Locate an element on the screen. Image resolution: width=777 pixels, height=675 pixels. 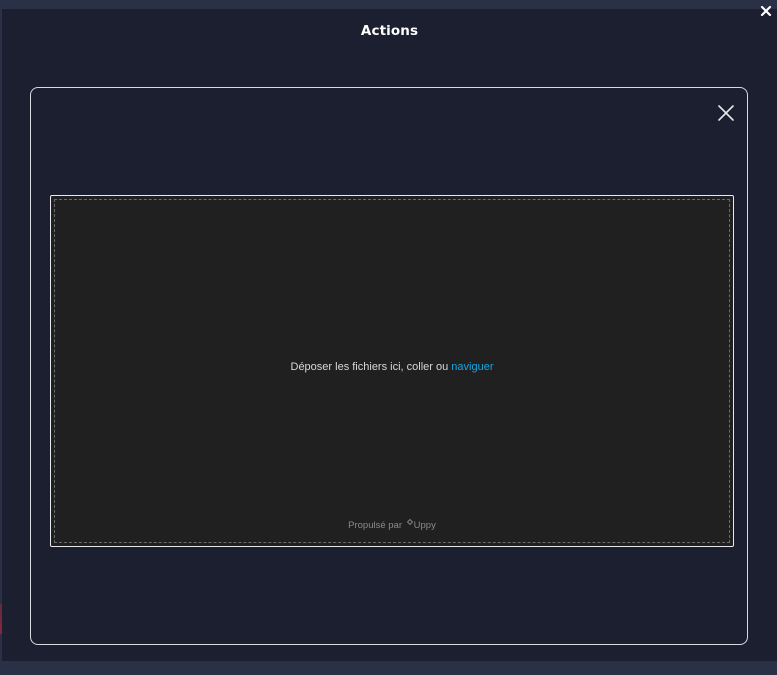
modal-close-button is located at coordinates (726, 113).